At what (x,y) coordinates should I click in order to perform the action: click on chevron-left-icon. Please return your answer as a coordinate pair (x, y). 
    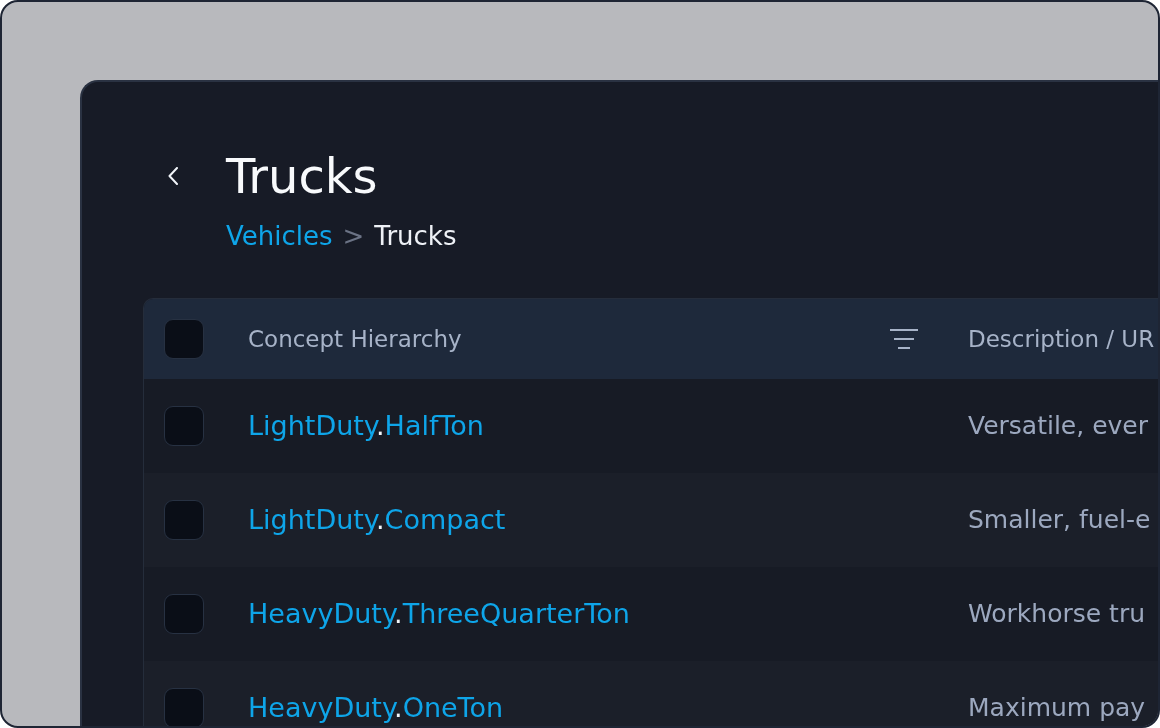
    Looking at the image, I should click on (173, 176).